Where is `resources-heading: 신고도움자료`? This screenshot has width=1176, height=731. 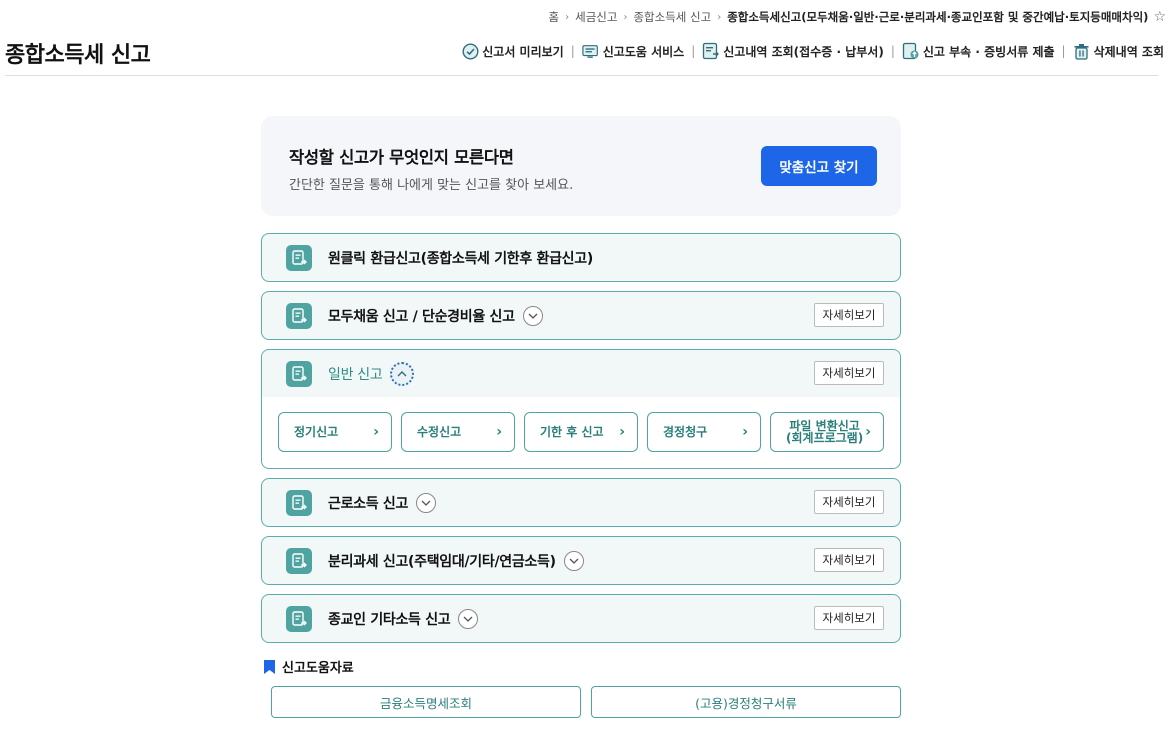 resources-heading: 신고도움자료 is located at coordinates (309, 666).